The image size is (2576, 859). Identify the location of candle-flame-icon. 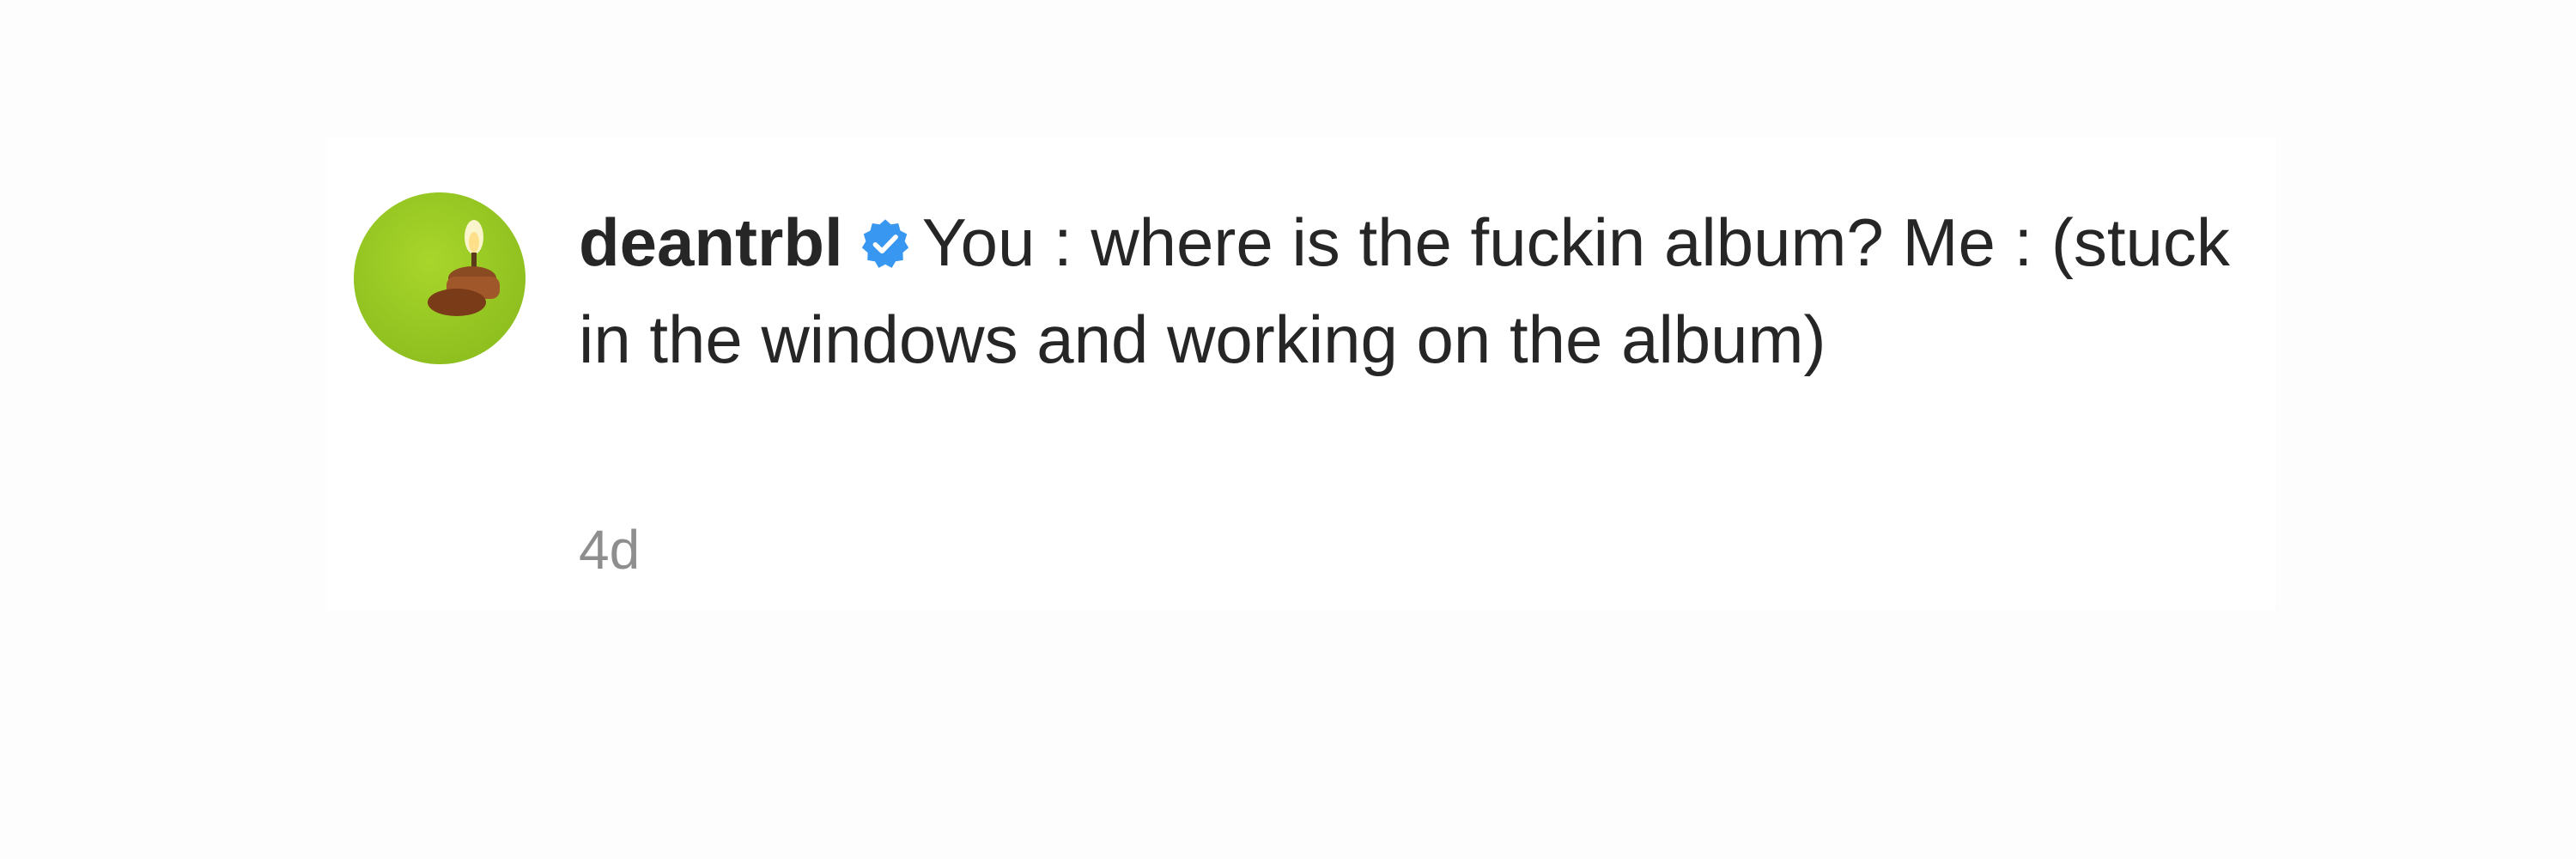
(464, 268).